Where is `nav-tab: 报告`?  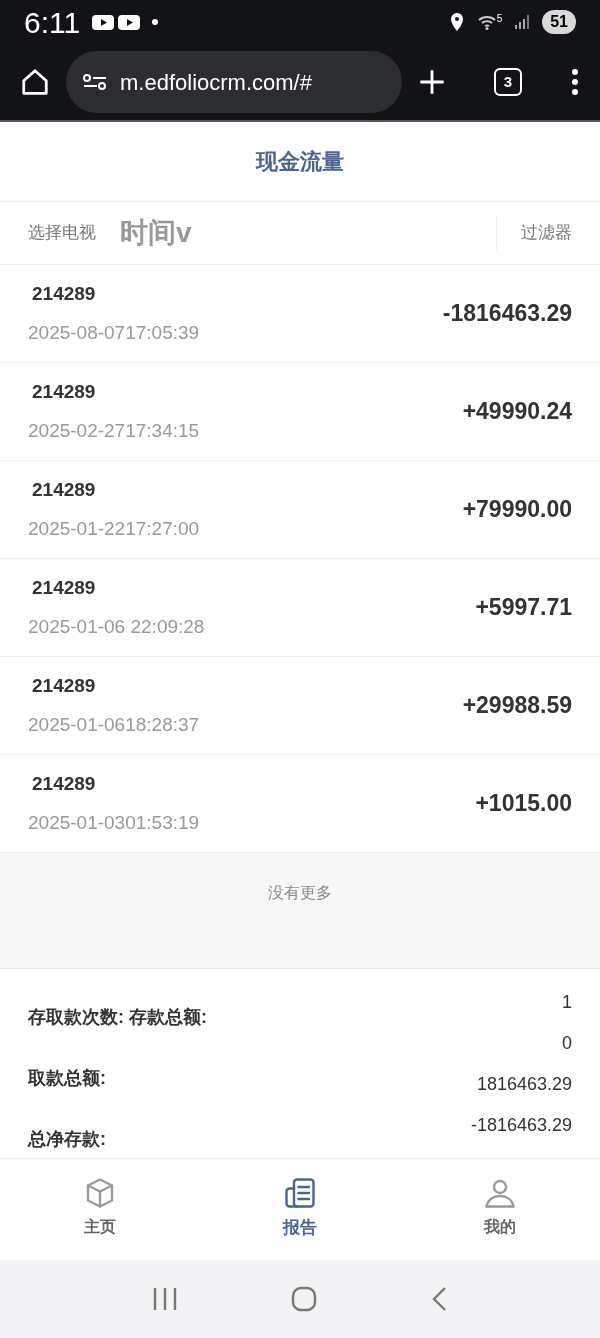 nav-tab: 报告 is located at coordinates (300, 1209).